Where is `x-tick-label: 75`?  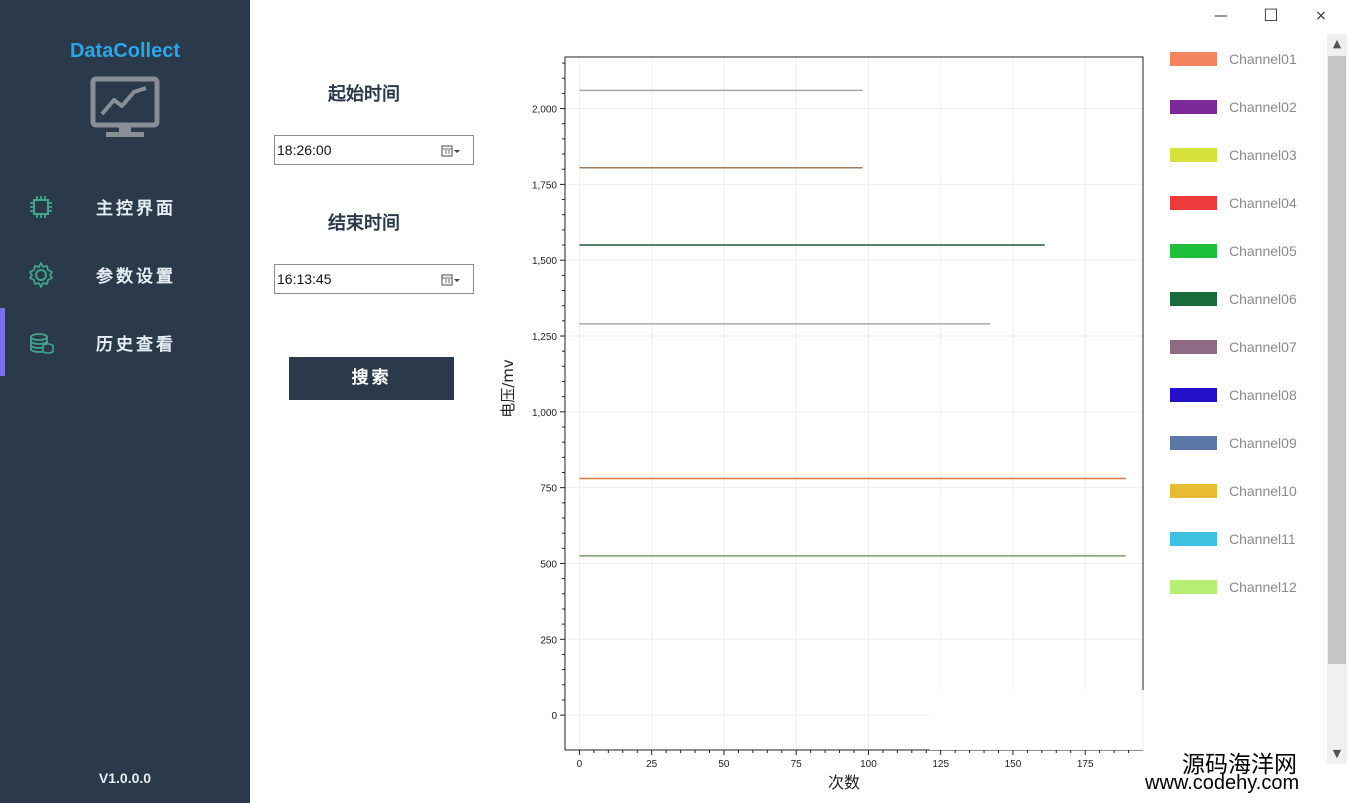
x-tick-label: 75 is located at coordinates (797, 764).